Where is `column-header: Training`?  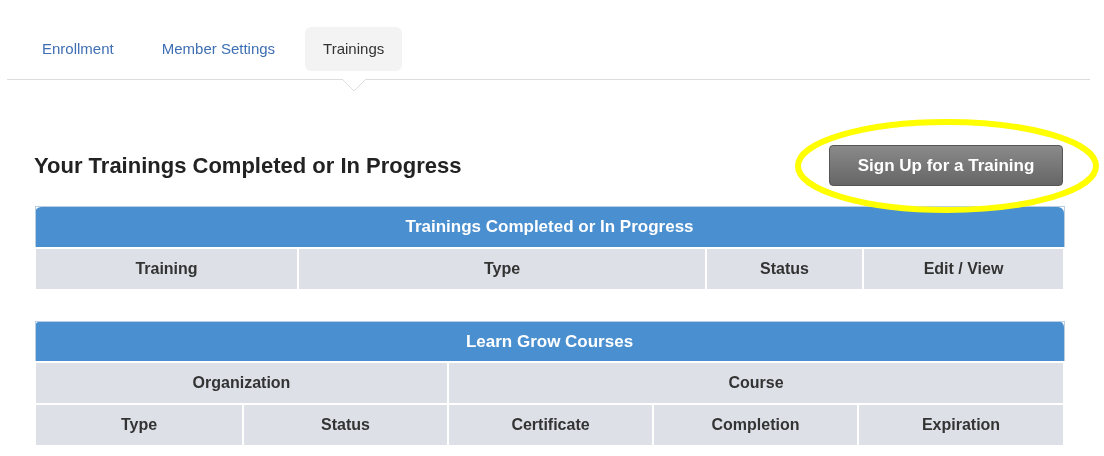
column-header: Training is located at coordinates (166, 268).